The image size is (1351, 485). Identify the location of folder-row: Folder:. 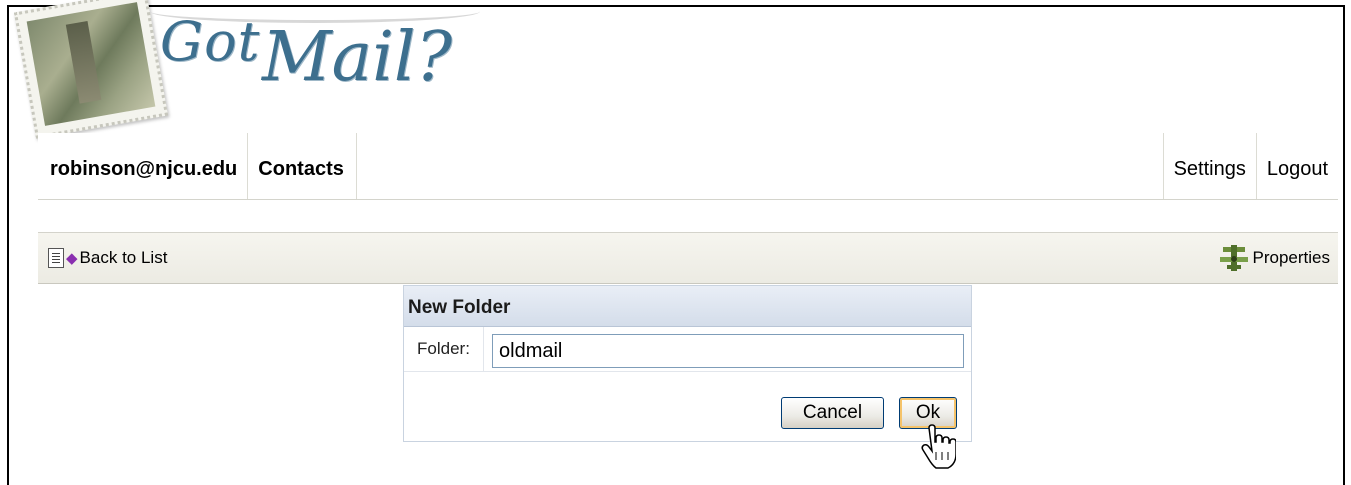
(687, 349).